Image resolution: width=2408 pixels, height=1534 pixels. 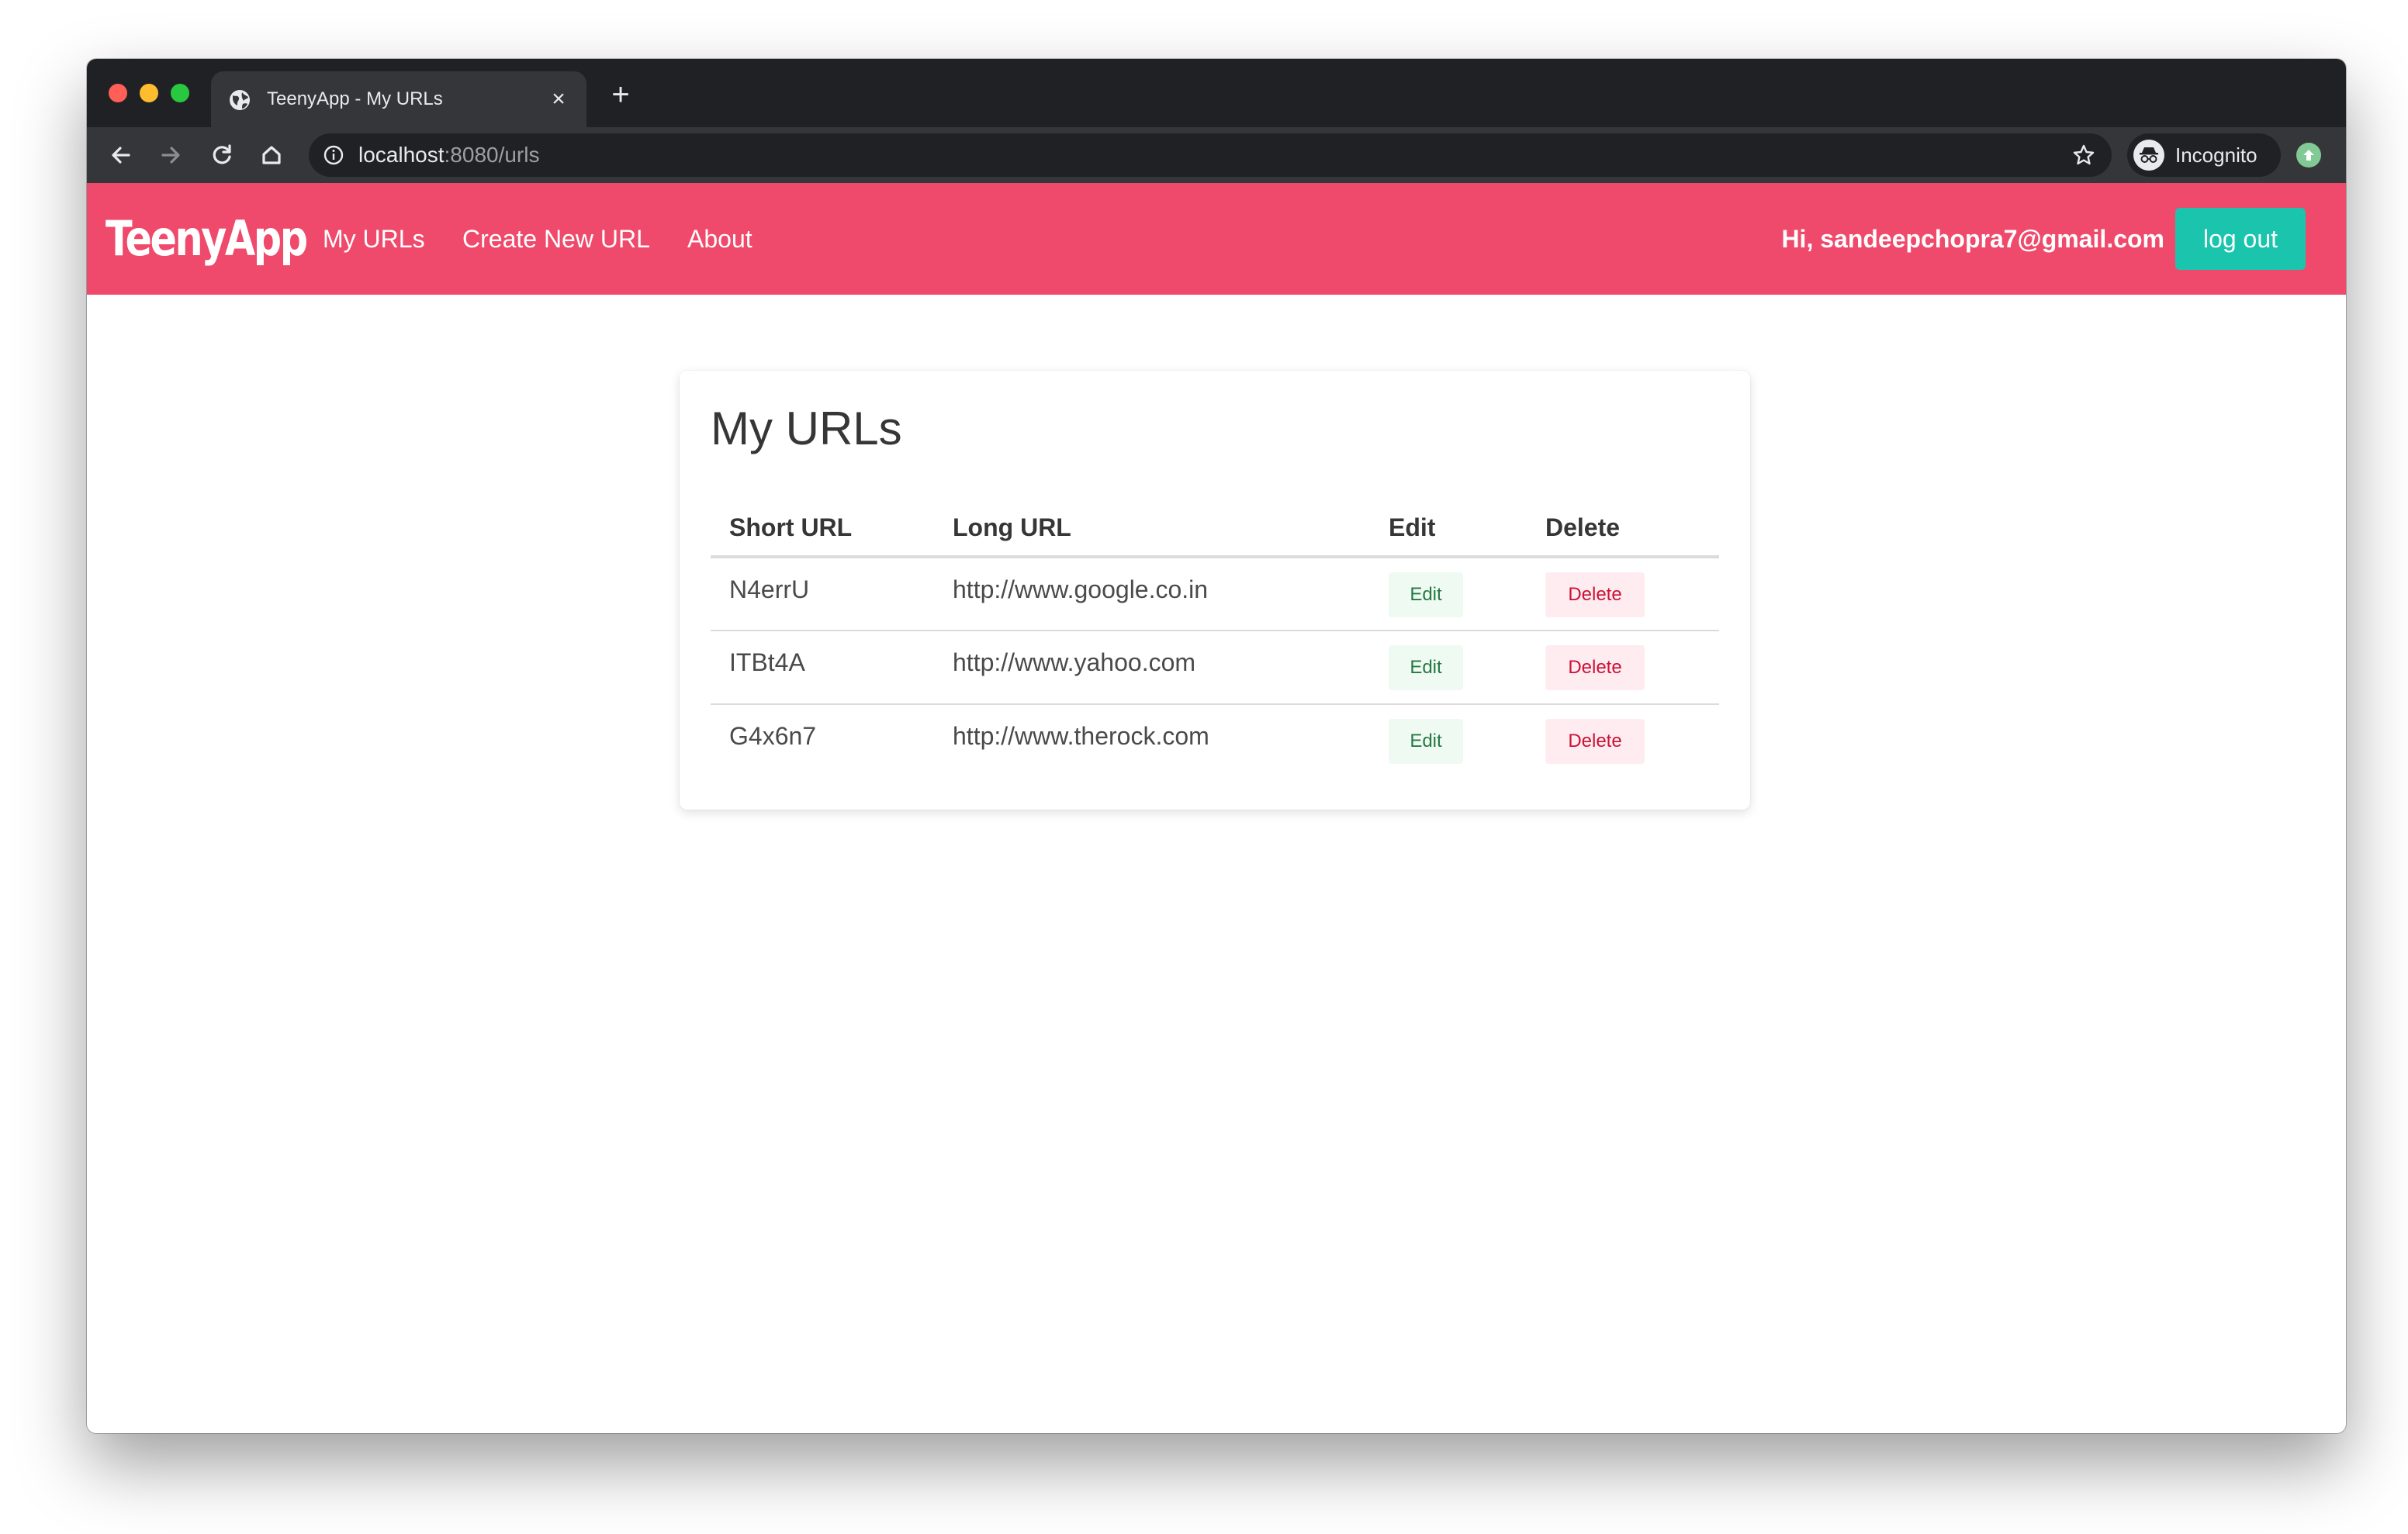 What do you see at coordinates (556, 239) in the screenshot?
I see `nav-create-new-url: Create New URL` at bounding box center [556, 239].